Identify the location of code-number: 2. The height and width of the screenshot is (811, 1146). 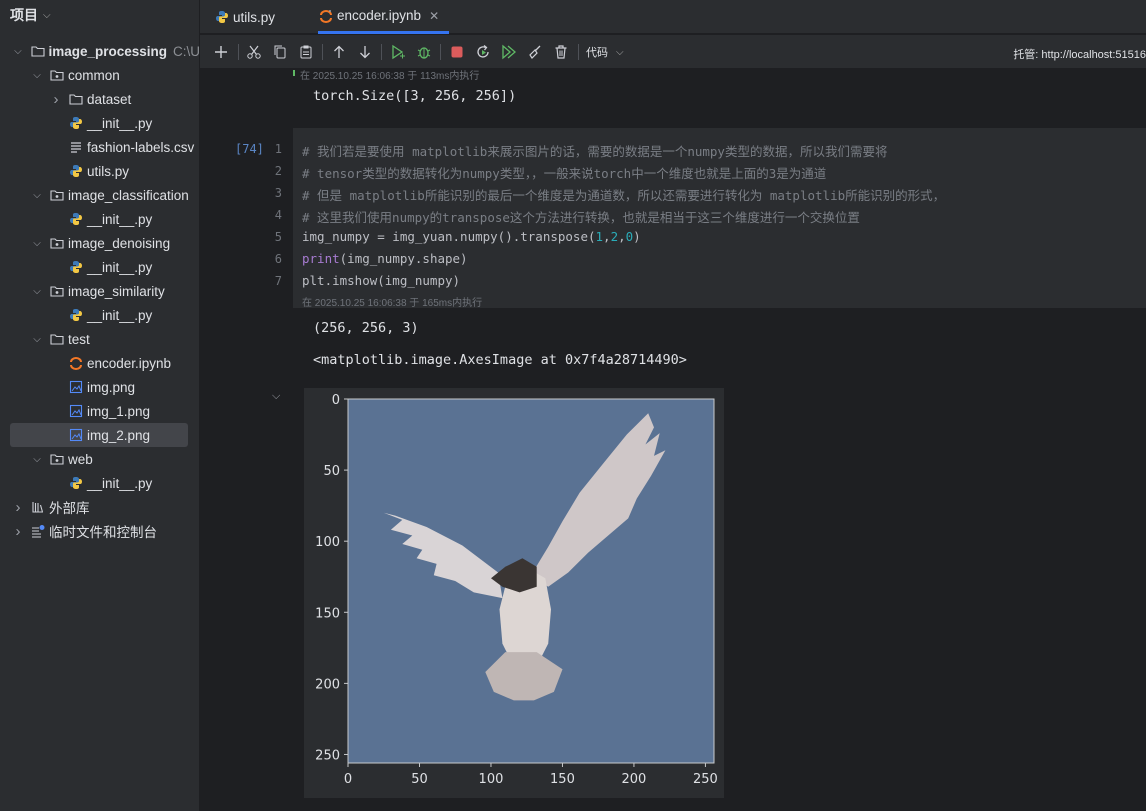
(614, 236).